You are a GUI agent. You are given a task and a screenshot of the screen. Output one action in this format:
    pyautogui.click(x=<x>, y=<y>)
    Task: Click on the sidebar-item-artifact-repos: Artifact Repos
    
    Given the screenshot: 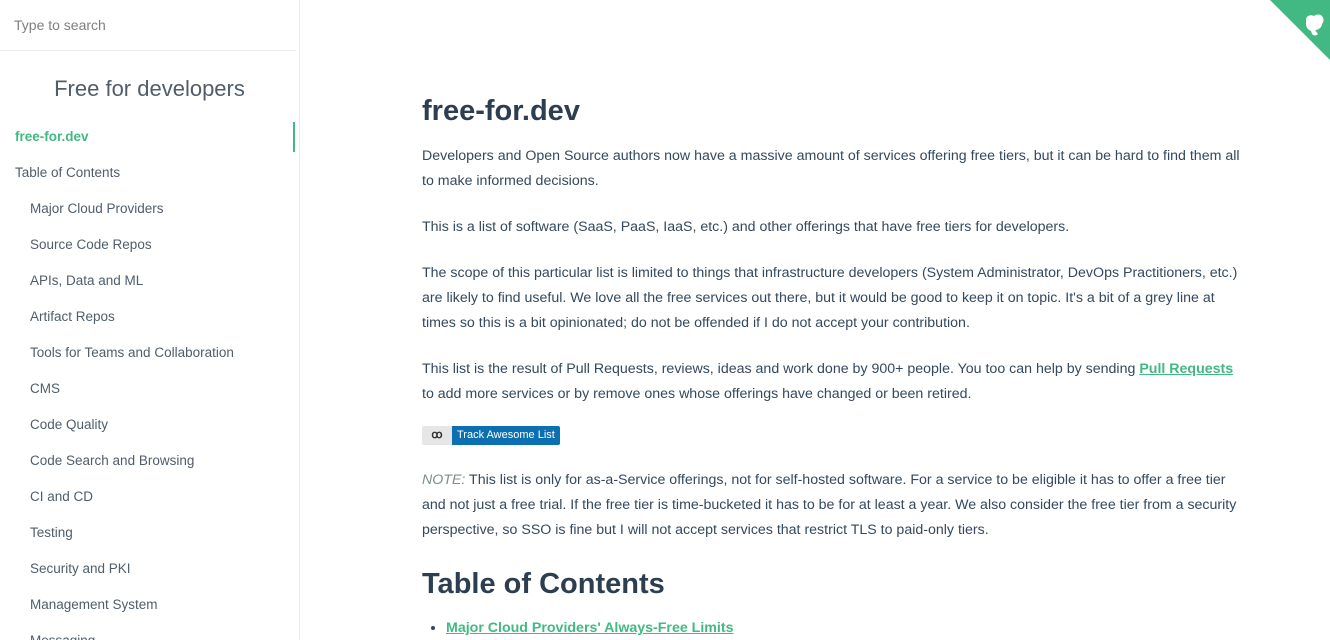 What is the action you would take?
    pyautogui.click(x=149, y=317)
    